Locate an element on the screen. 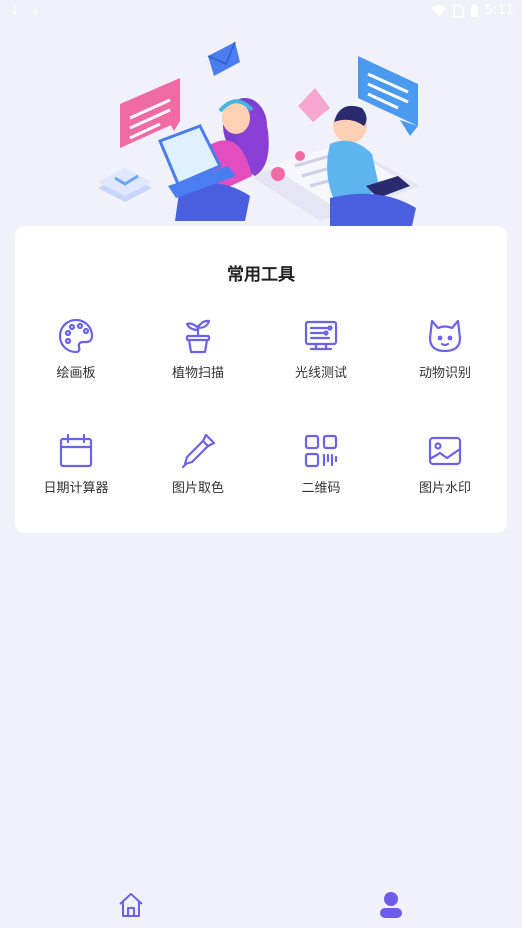 The image size is (522, 928). tool-color-picker: 图片取色 is located at coordinates (198, 463).